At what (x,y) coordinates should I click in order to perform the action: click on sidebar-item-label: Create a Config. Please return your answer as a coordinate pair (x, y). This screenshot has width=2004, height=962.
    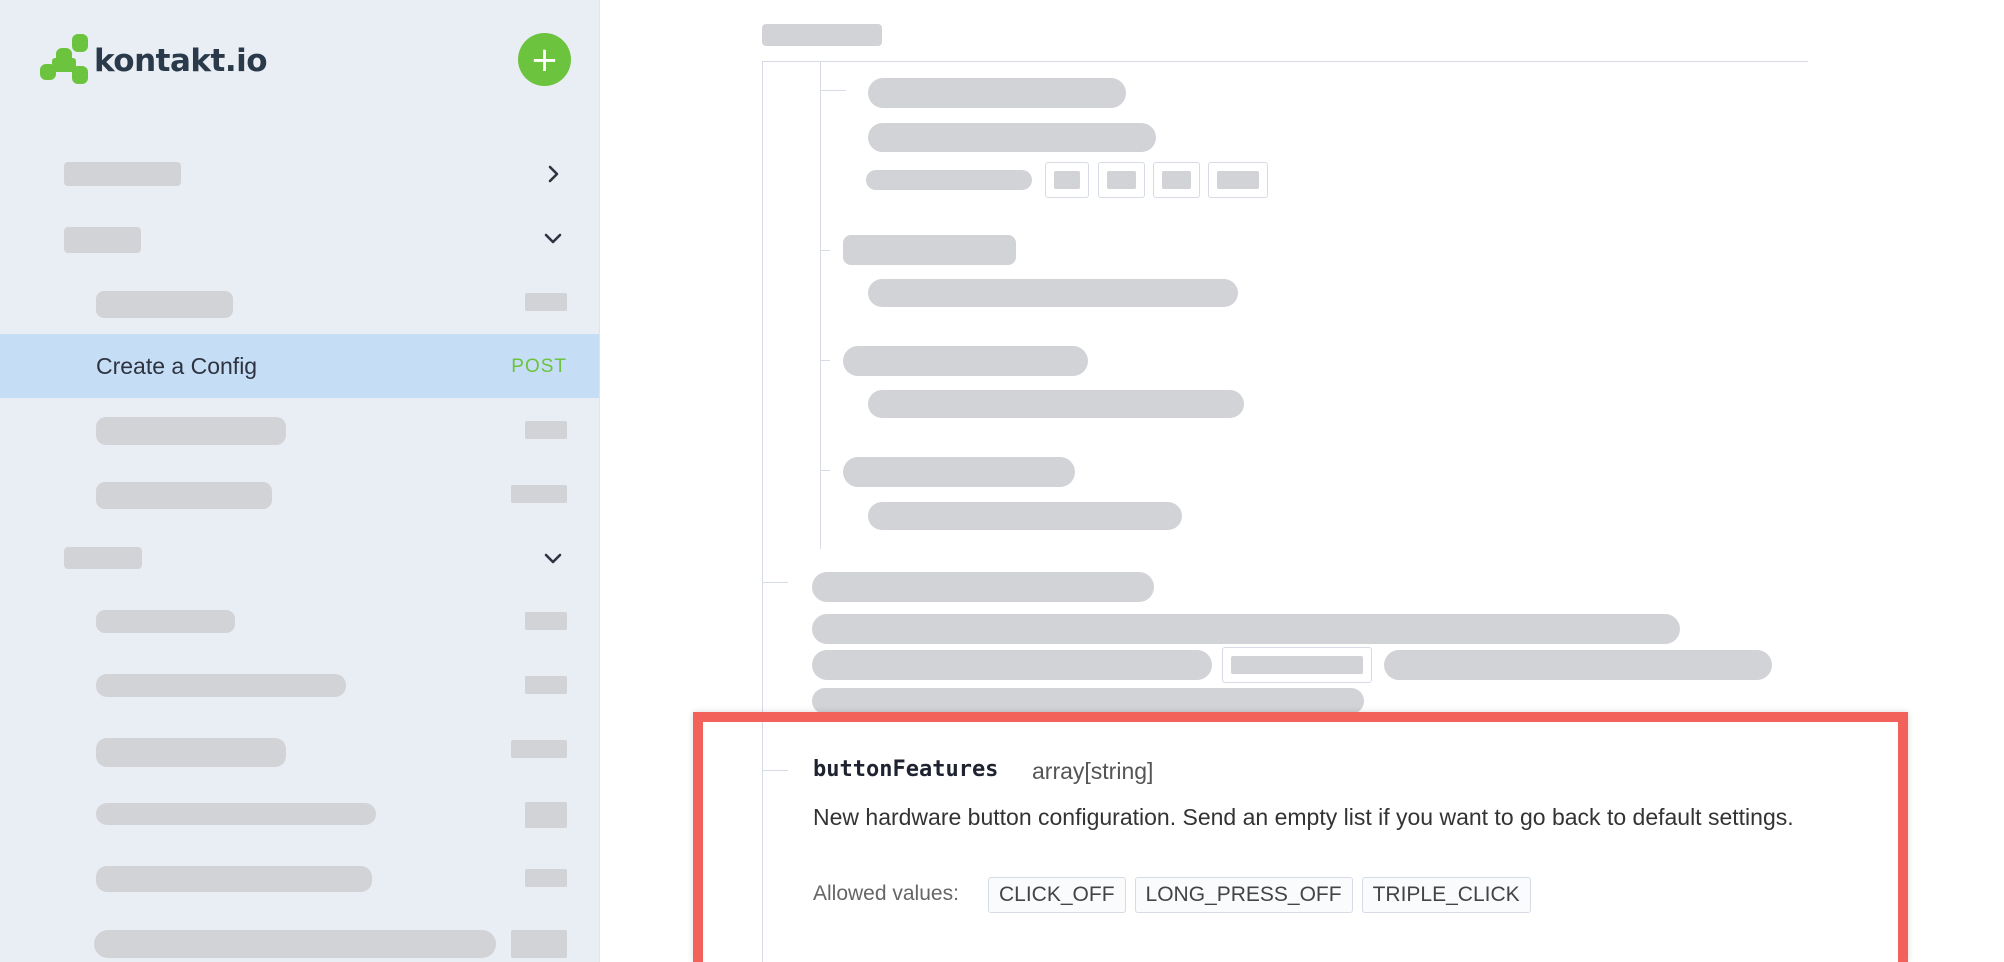
    Looking at the image, I should click on (177, 366).